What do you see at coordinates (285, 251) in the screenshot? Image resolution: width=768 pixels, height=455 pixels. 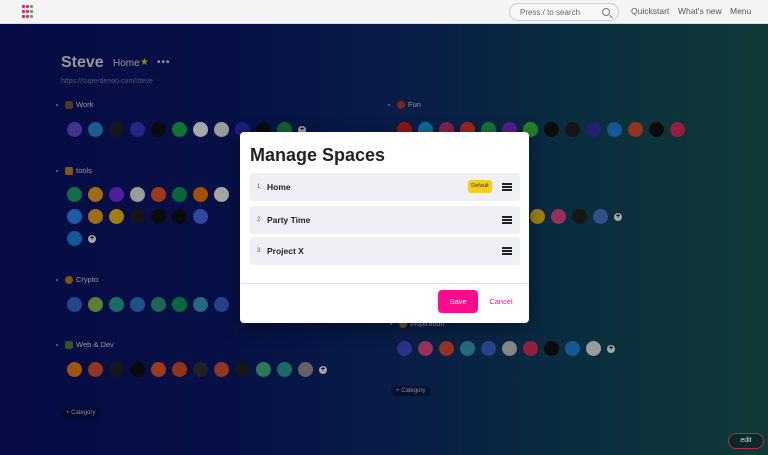 I see `space-row-name: Project X` at bounding box center [285, 251].